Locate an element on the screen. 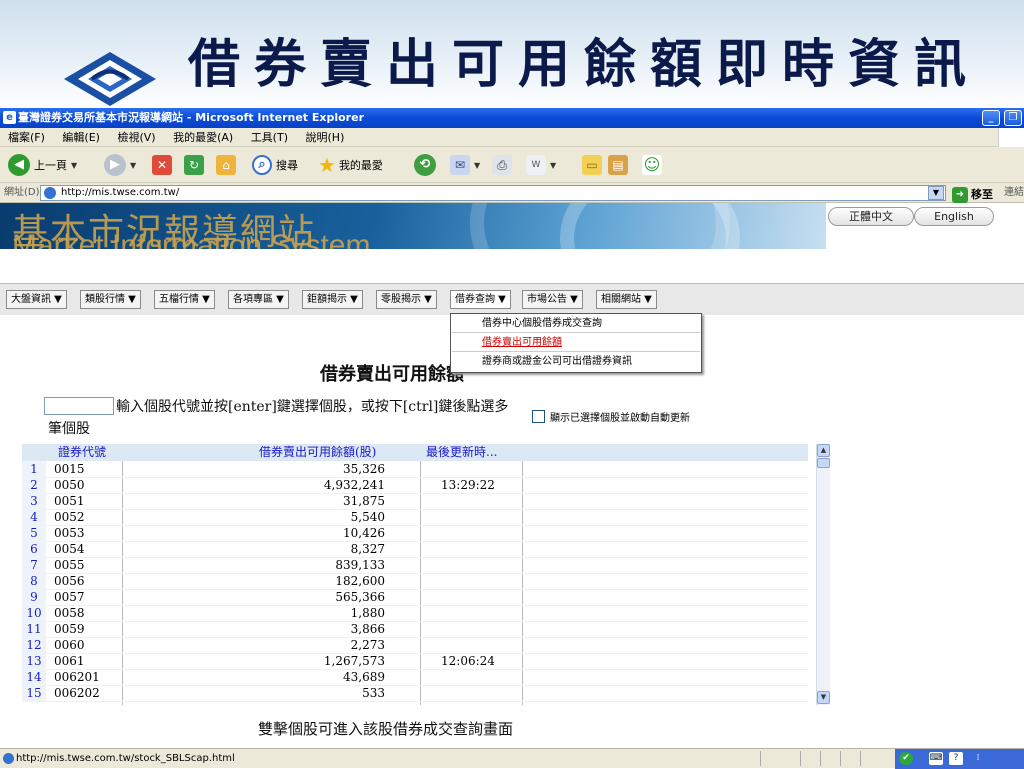 This screenshot has width=1024, height=769. research-icon: ▤ is located at coordinates (618, 165).